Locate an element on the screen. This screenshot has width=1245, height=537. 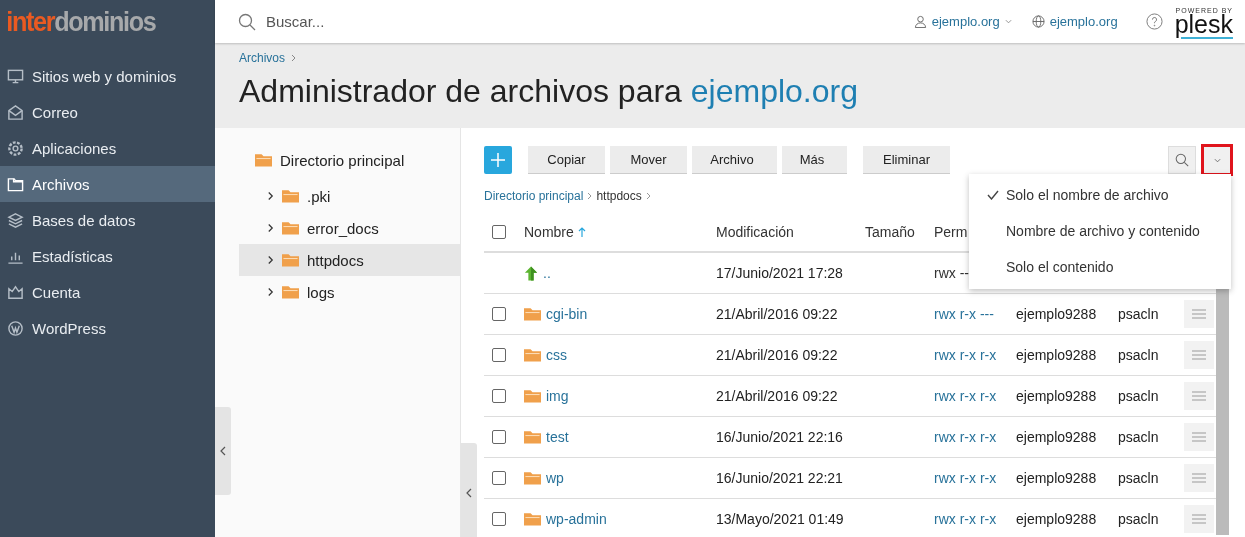
menu-item: Nombre de archivo y contenido is located at coordinates (1100, 231).